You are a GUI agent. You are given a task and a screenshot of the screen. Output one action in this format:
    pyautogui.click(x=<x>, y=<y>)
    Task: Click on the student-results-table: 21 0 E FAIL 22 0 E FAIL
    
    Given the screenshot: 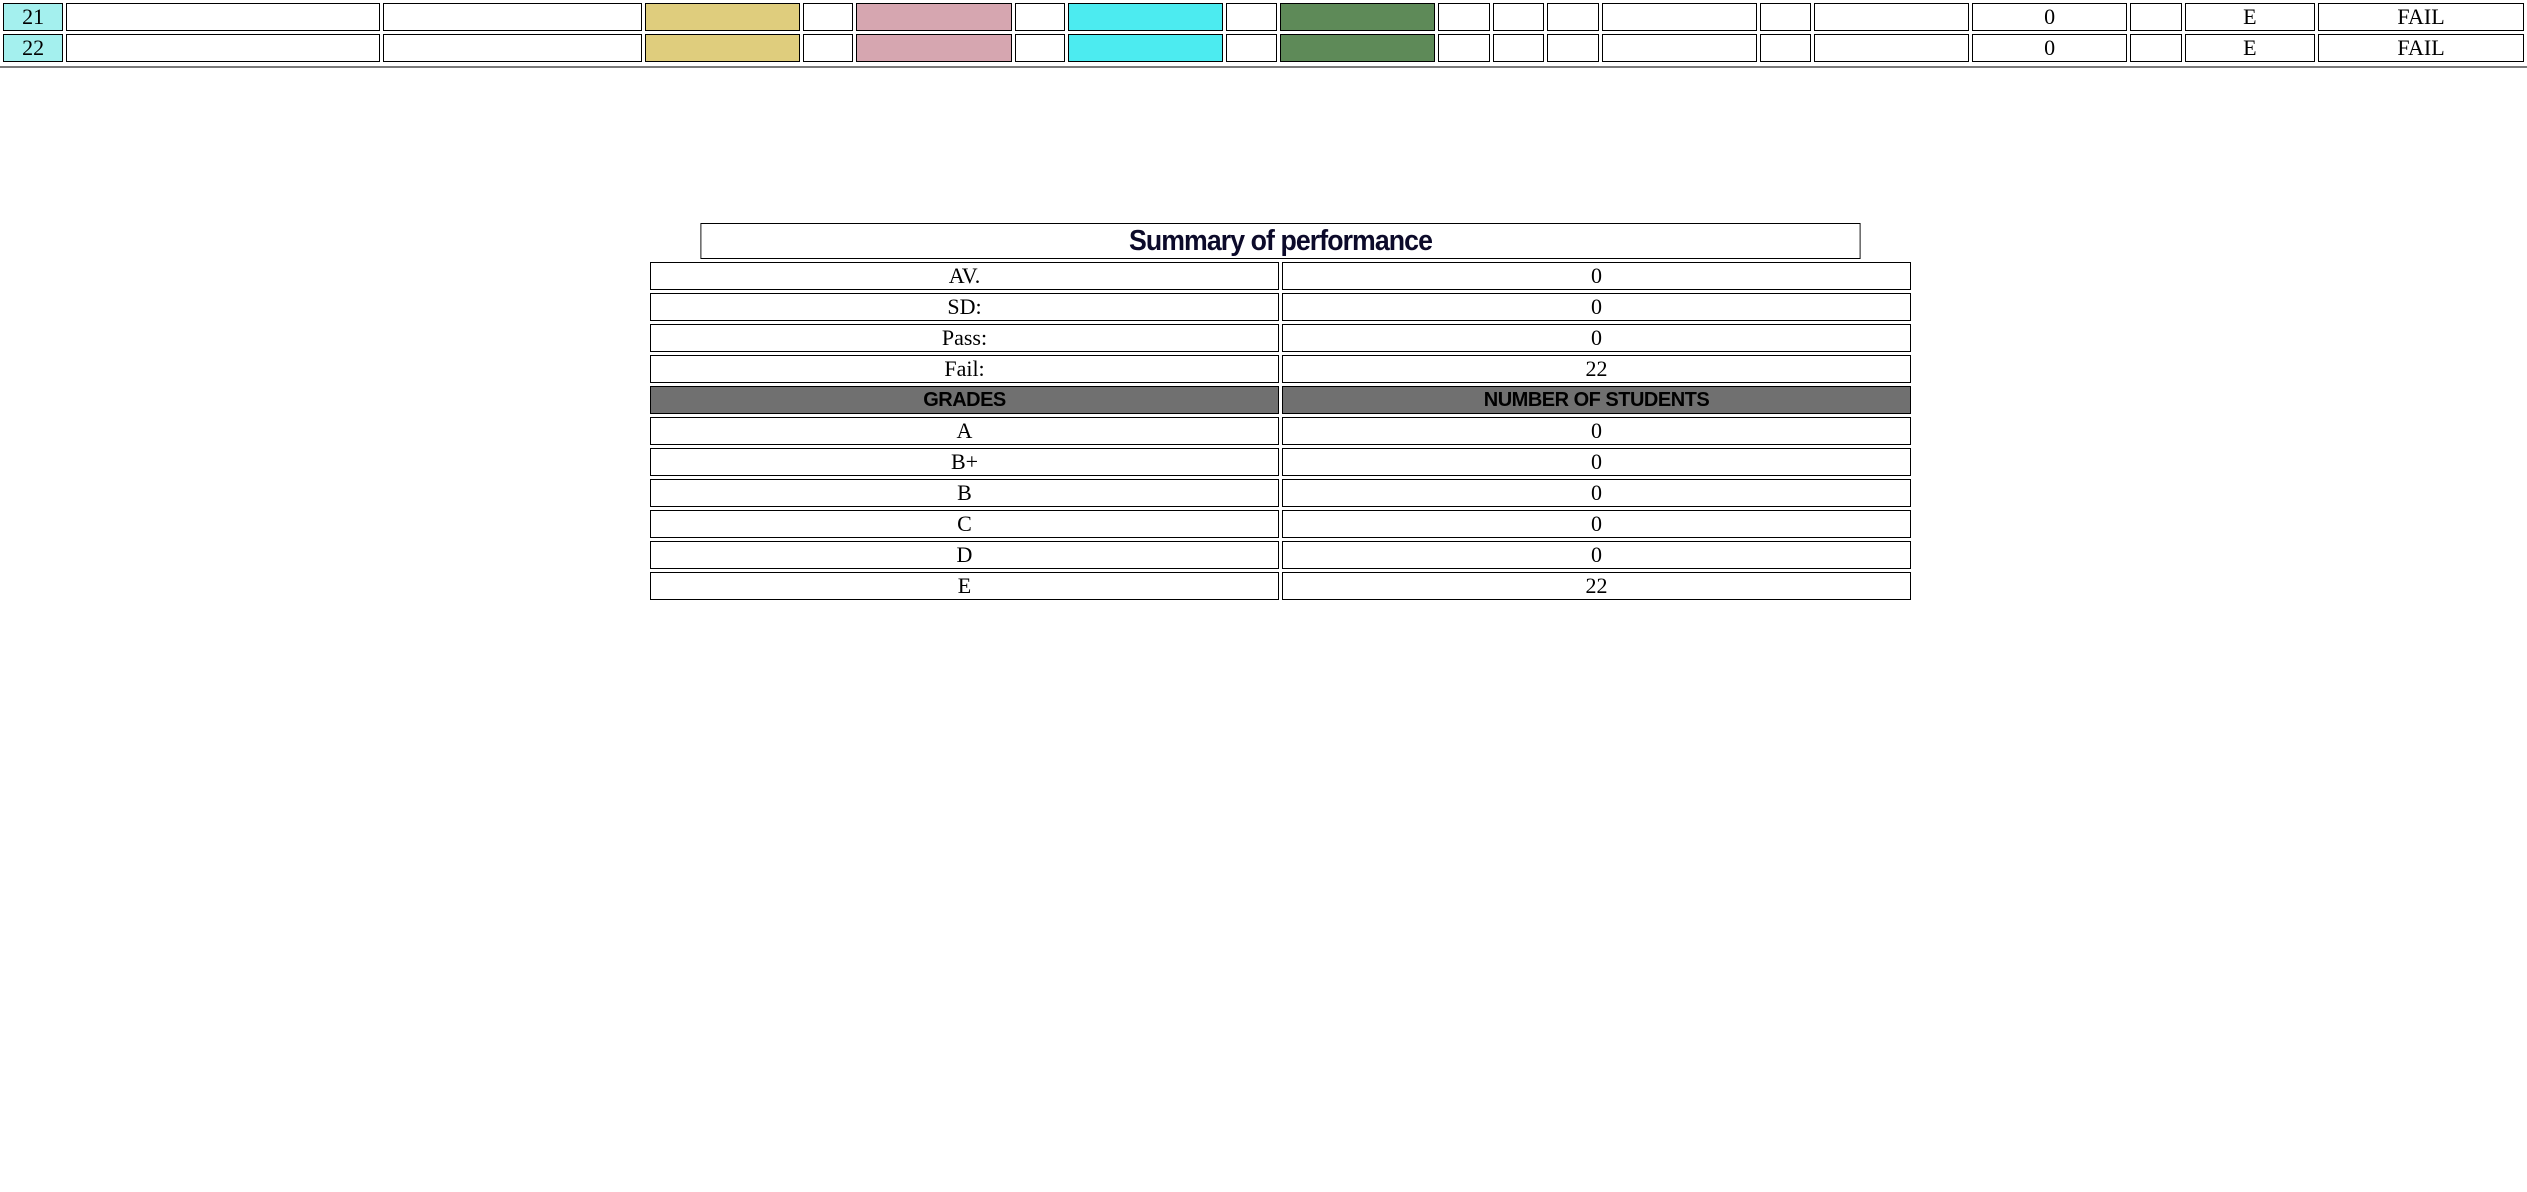 What is the action you would take?
    pyautogui.click(x=1263, y=32)
    